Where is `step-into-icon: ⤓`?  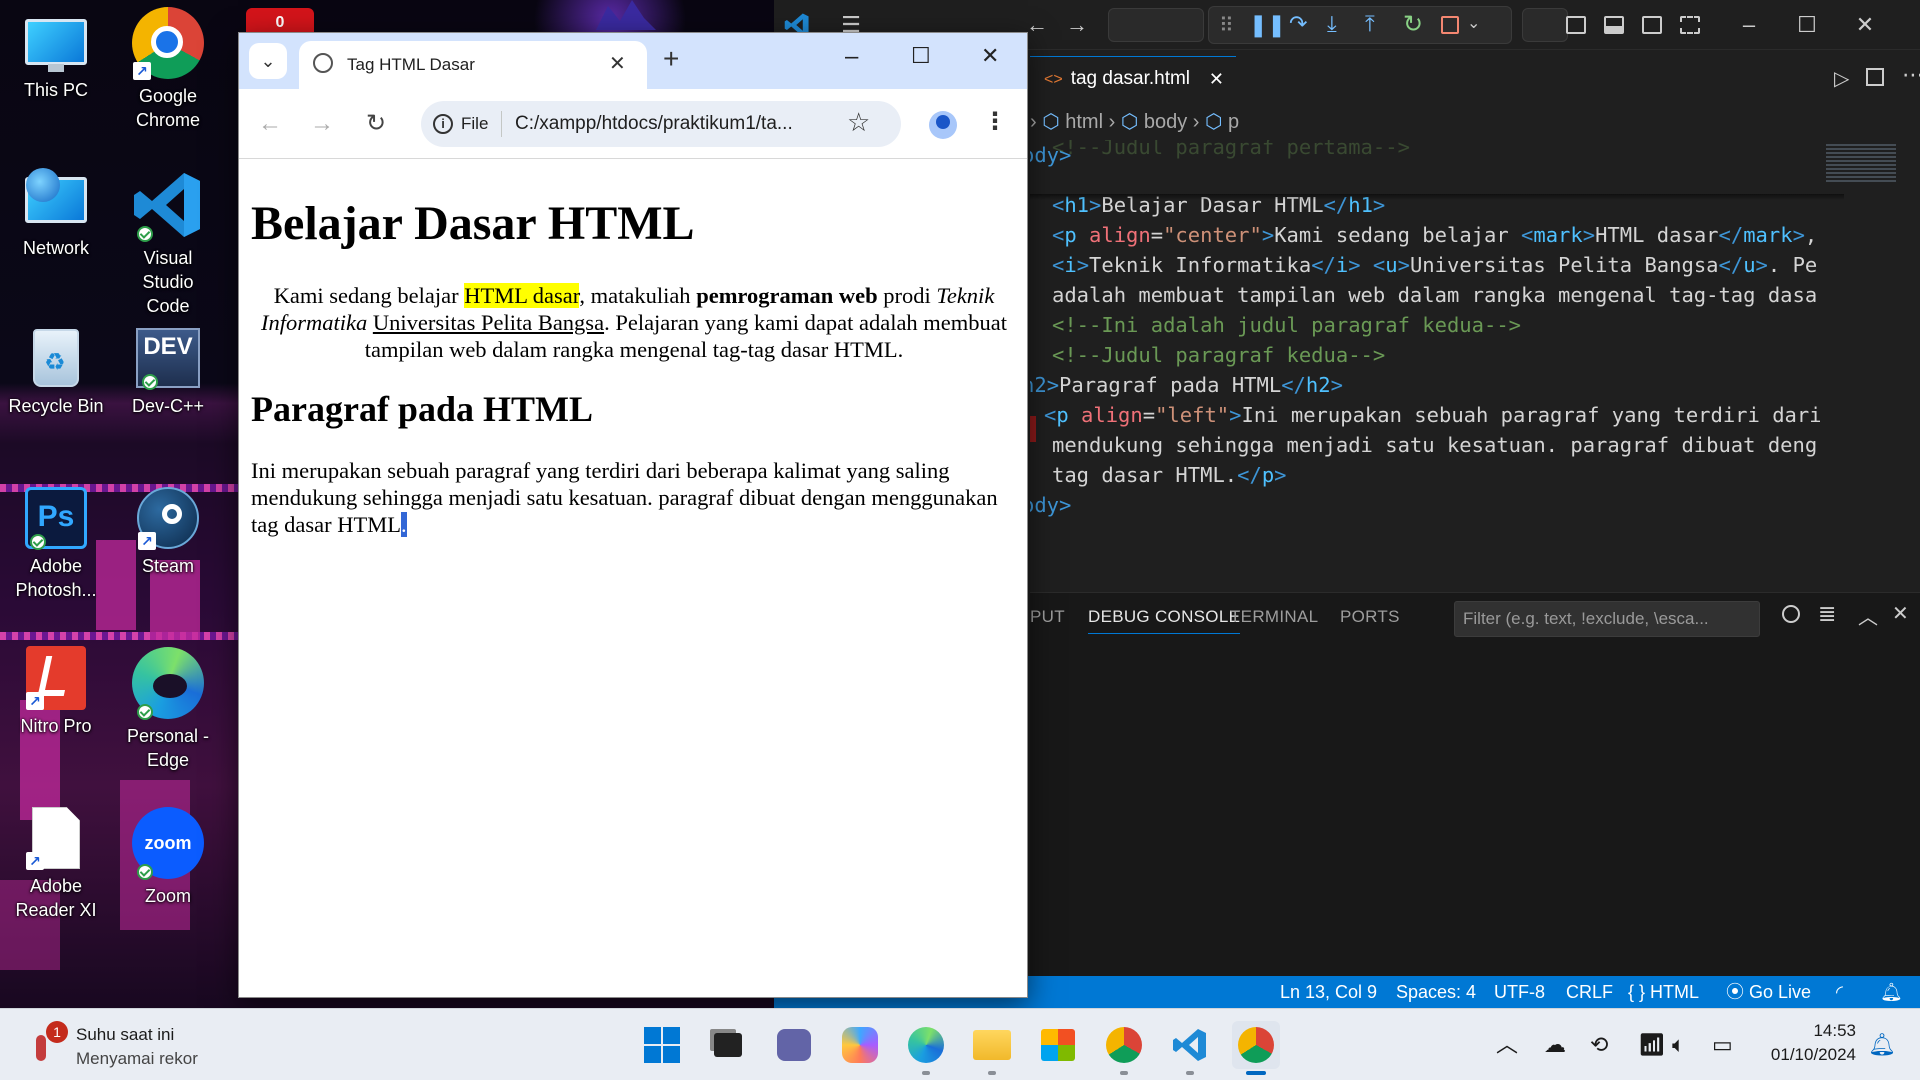 step-into-icon: ⤓ is located at coordinates (1332, 24).